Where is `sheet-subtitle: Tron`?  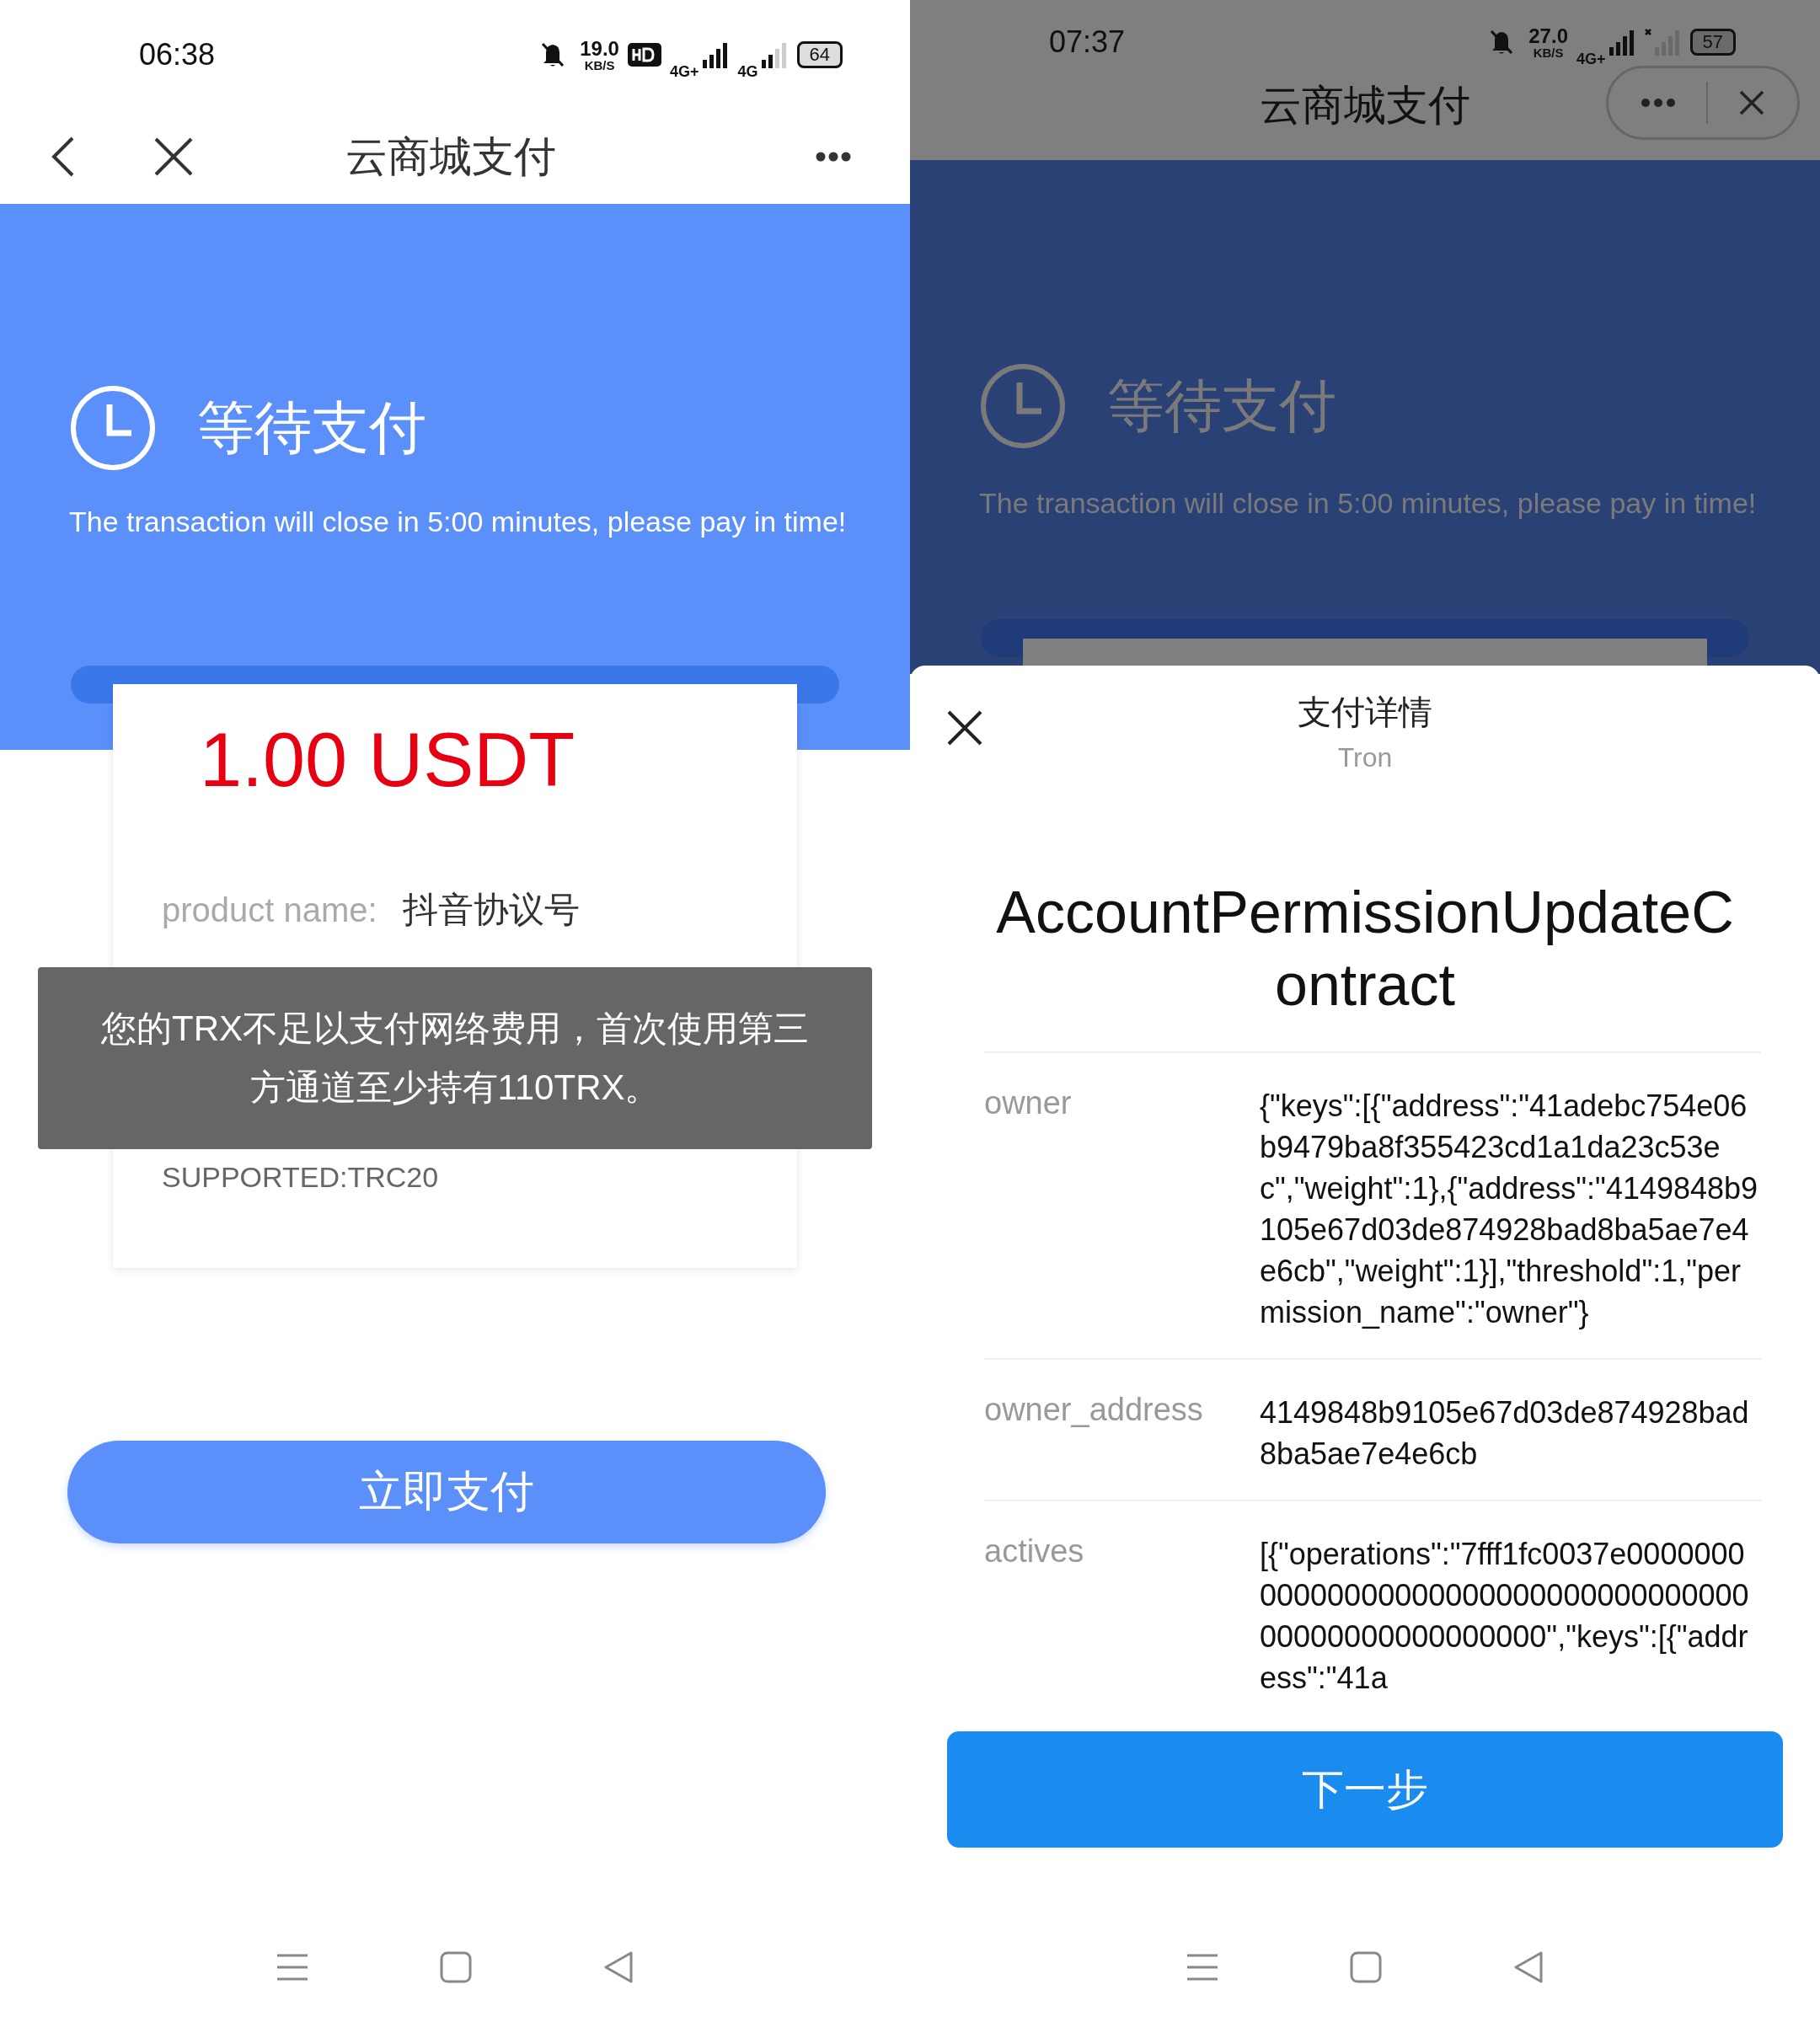 sheet-subtitle: Tron is located at coordinates (1365, 757).